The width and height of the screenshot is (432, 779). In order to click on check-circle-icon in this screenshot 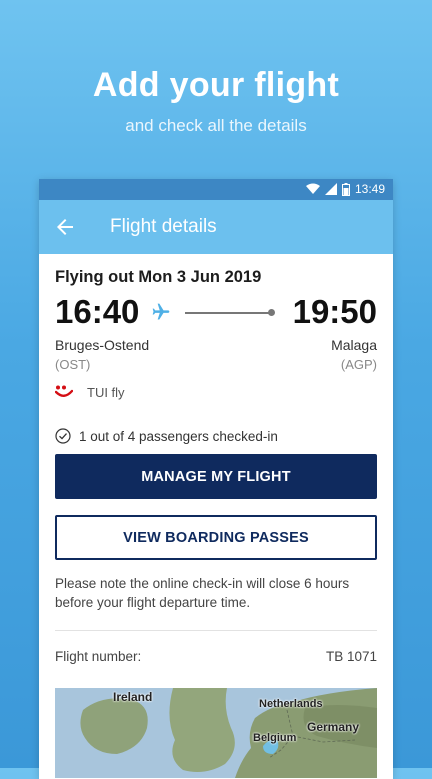, I will do `click(63, 436)`.